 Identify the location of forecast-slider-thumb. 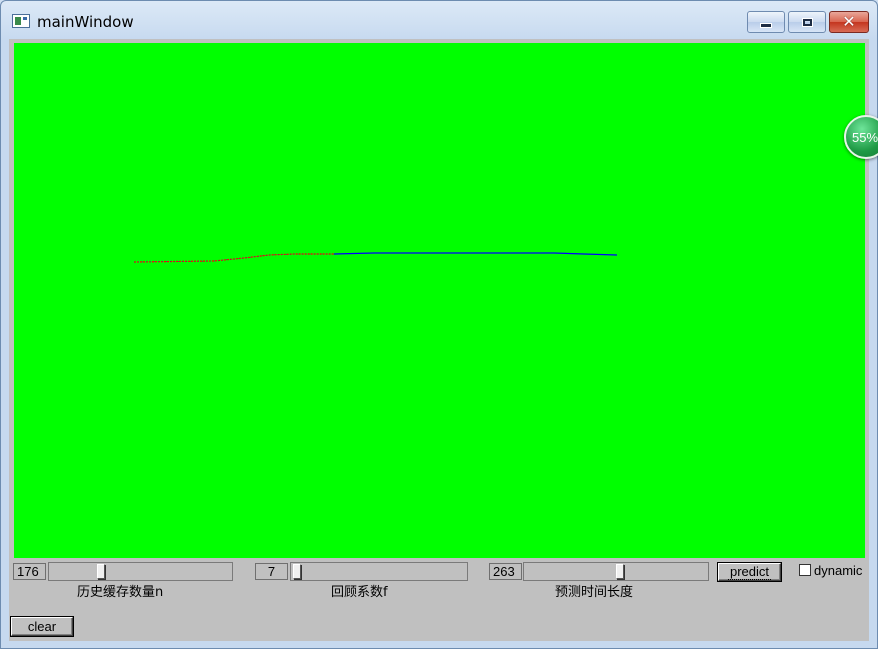
(620, 571).